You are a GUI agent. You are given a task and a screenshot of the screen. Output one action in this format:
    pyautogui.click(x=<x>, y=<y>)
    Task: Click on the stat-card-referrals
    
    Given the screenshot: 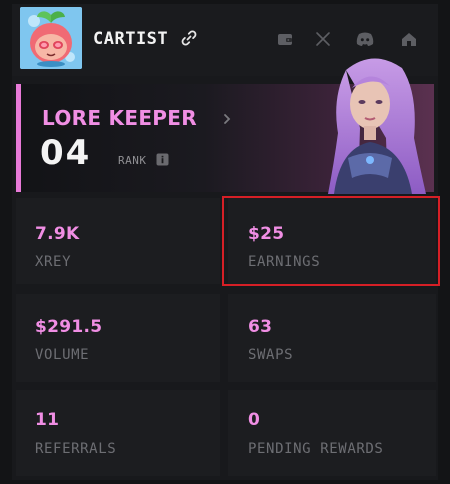 What is the action you would take?
    pyautogui.click(x=118, y=433)
    